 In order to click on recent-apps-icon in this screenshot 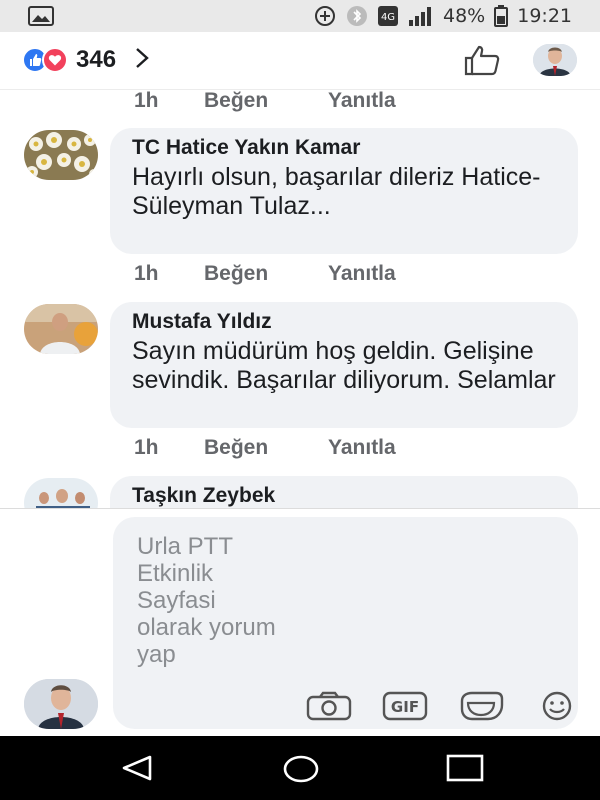, I will do `click(465, 770)`.